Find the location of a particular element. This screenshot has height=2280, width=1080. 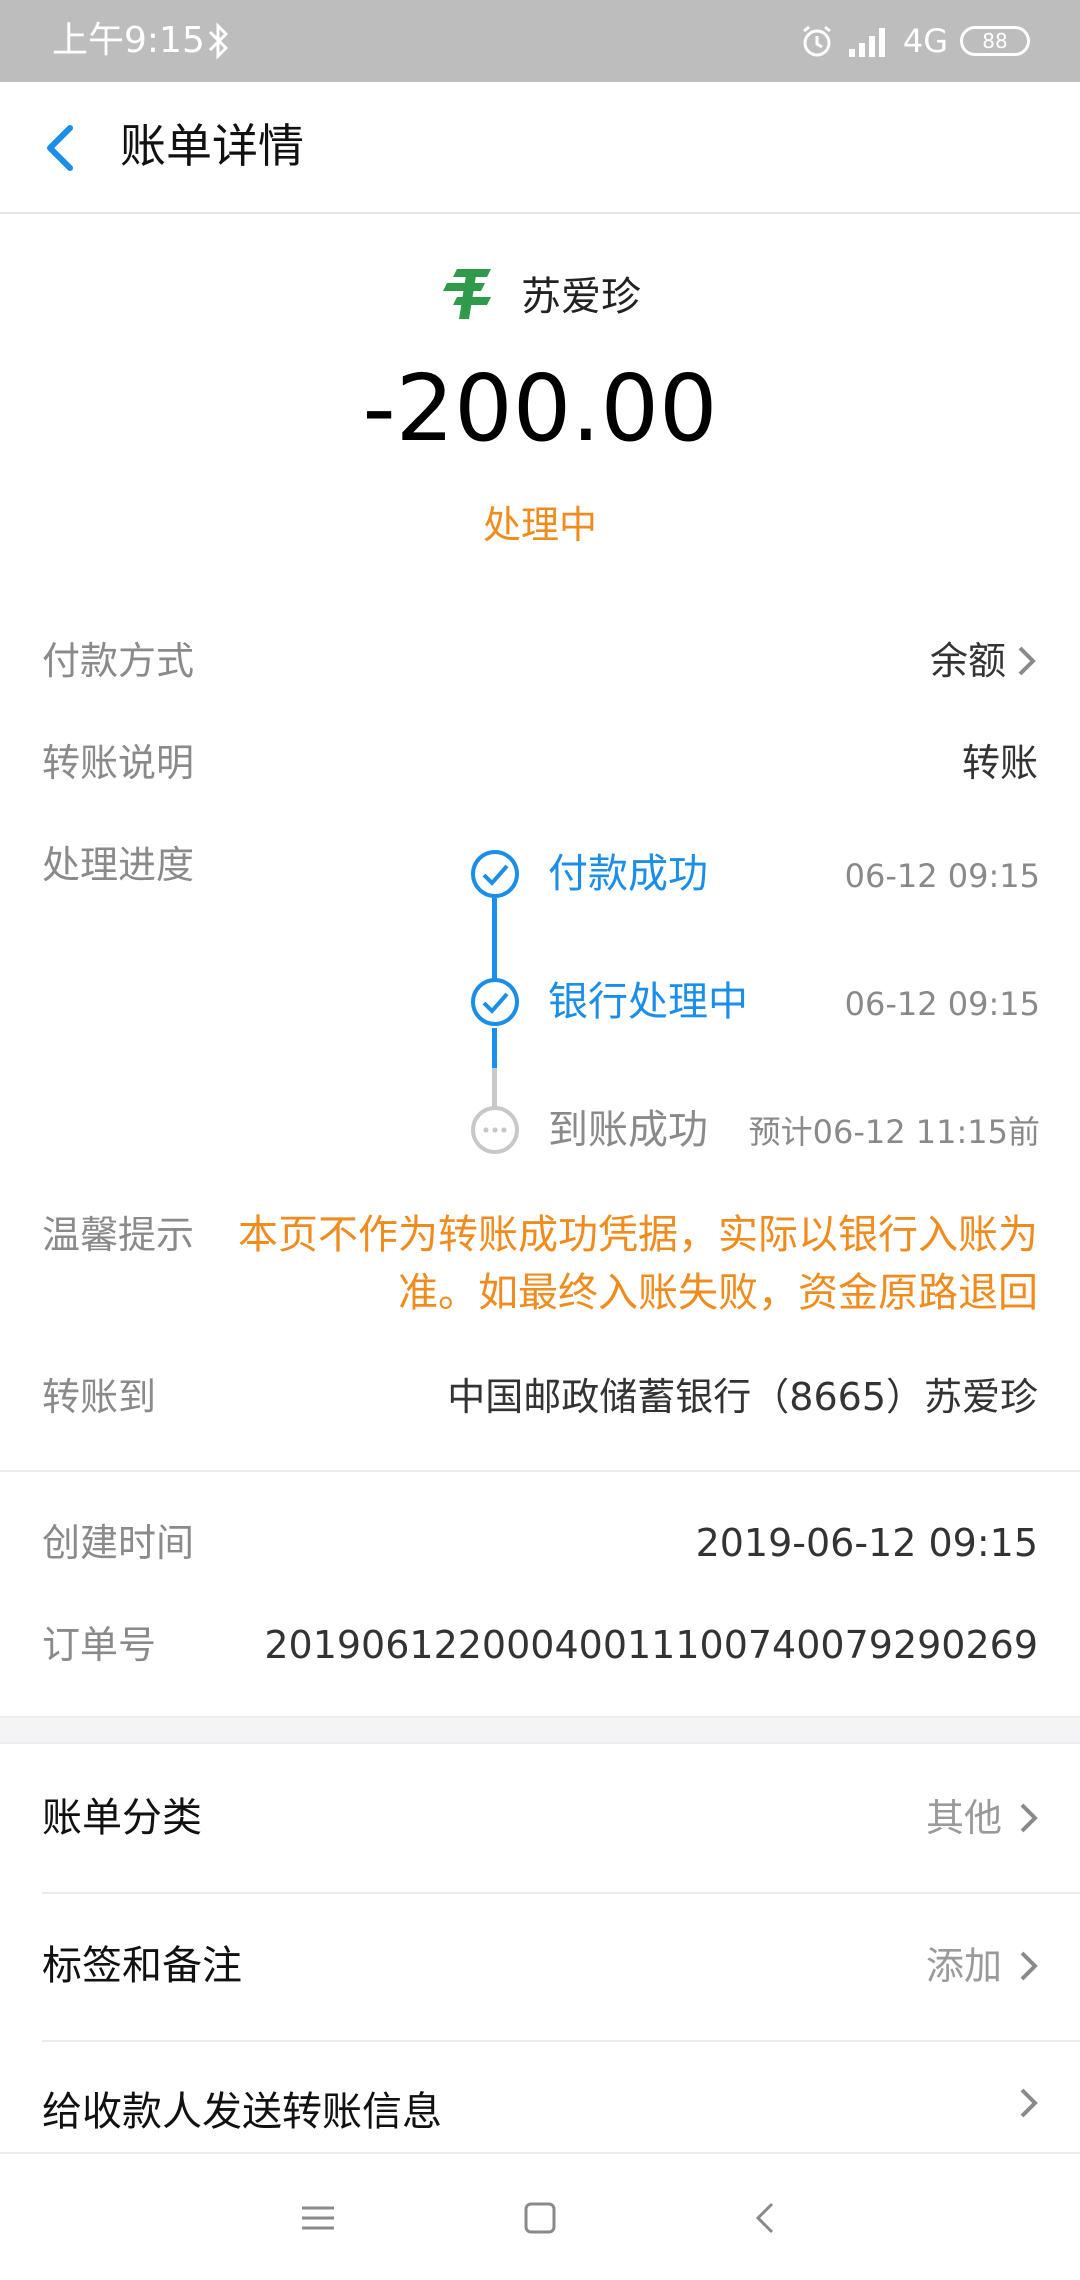

progress-label: 处理进度 is located at coordinates (118, 865).